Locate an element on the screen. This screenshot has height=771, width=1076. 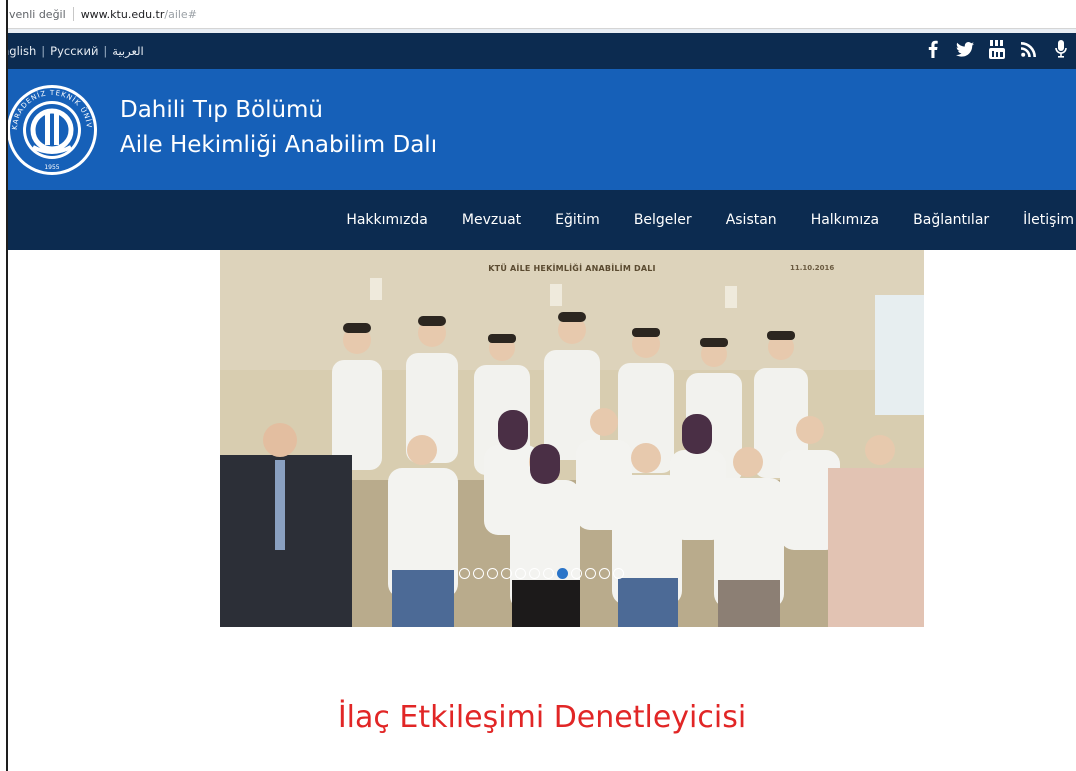
social-links is located at coordinates (996, 49).